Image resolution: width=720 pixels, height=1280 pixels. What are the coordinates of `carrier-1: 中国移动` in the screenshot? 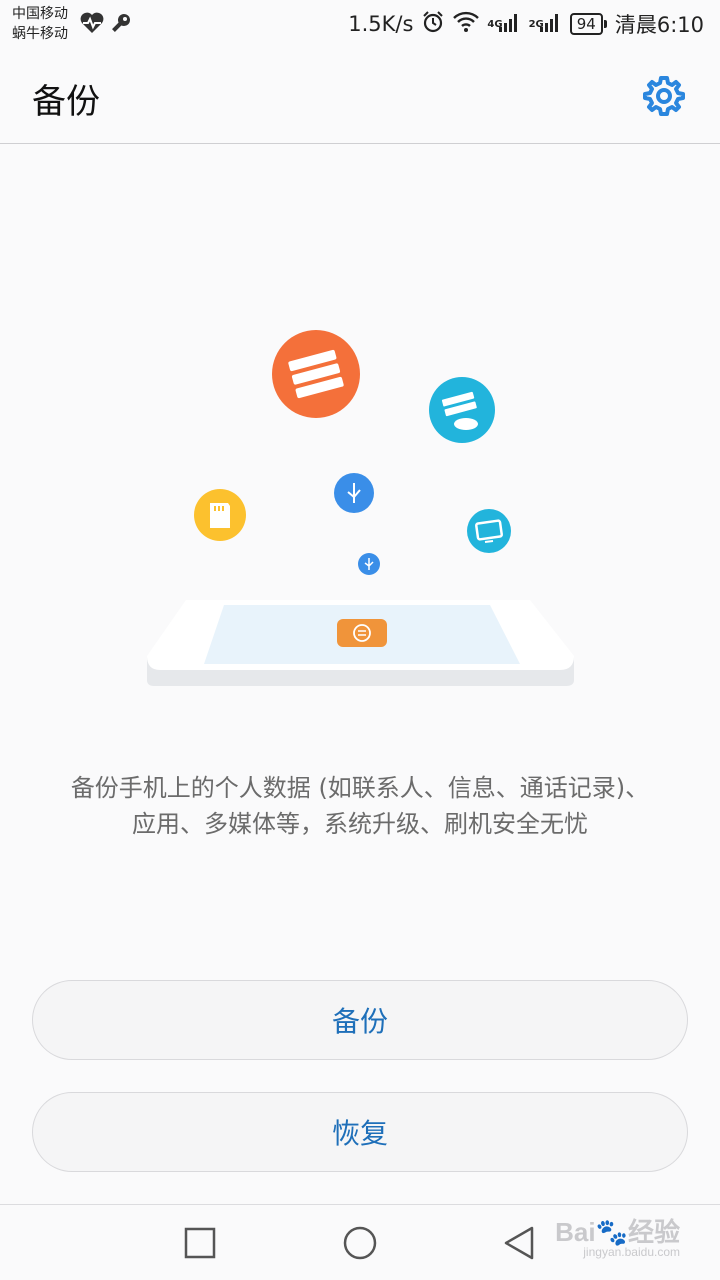 It's located at (40, 14).